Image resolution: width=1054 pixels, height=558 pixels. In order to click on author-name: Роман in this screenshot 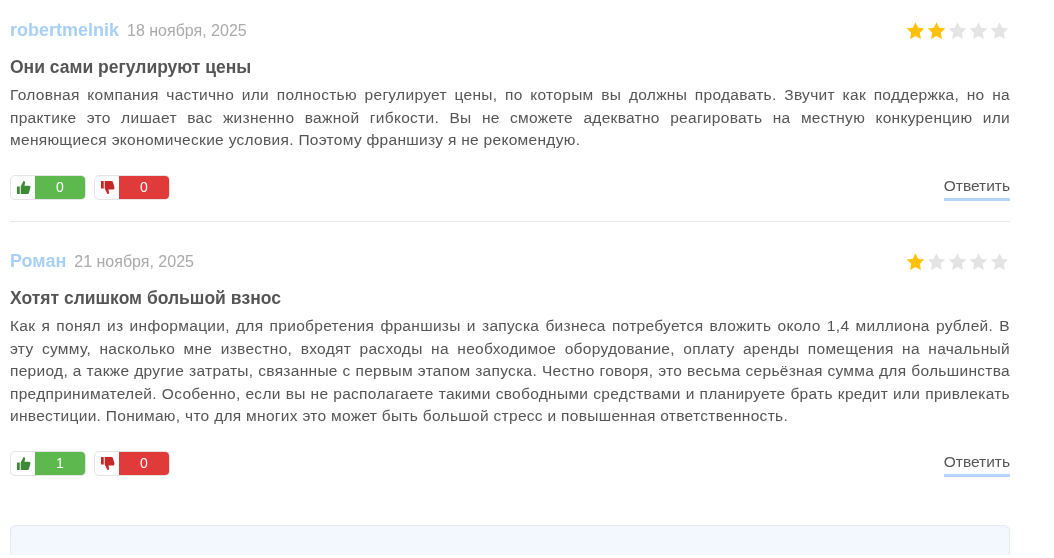, I will do `click(38, 261)`.